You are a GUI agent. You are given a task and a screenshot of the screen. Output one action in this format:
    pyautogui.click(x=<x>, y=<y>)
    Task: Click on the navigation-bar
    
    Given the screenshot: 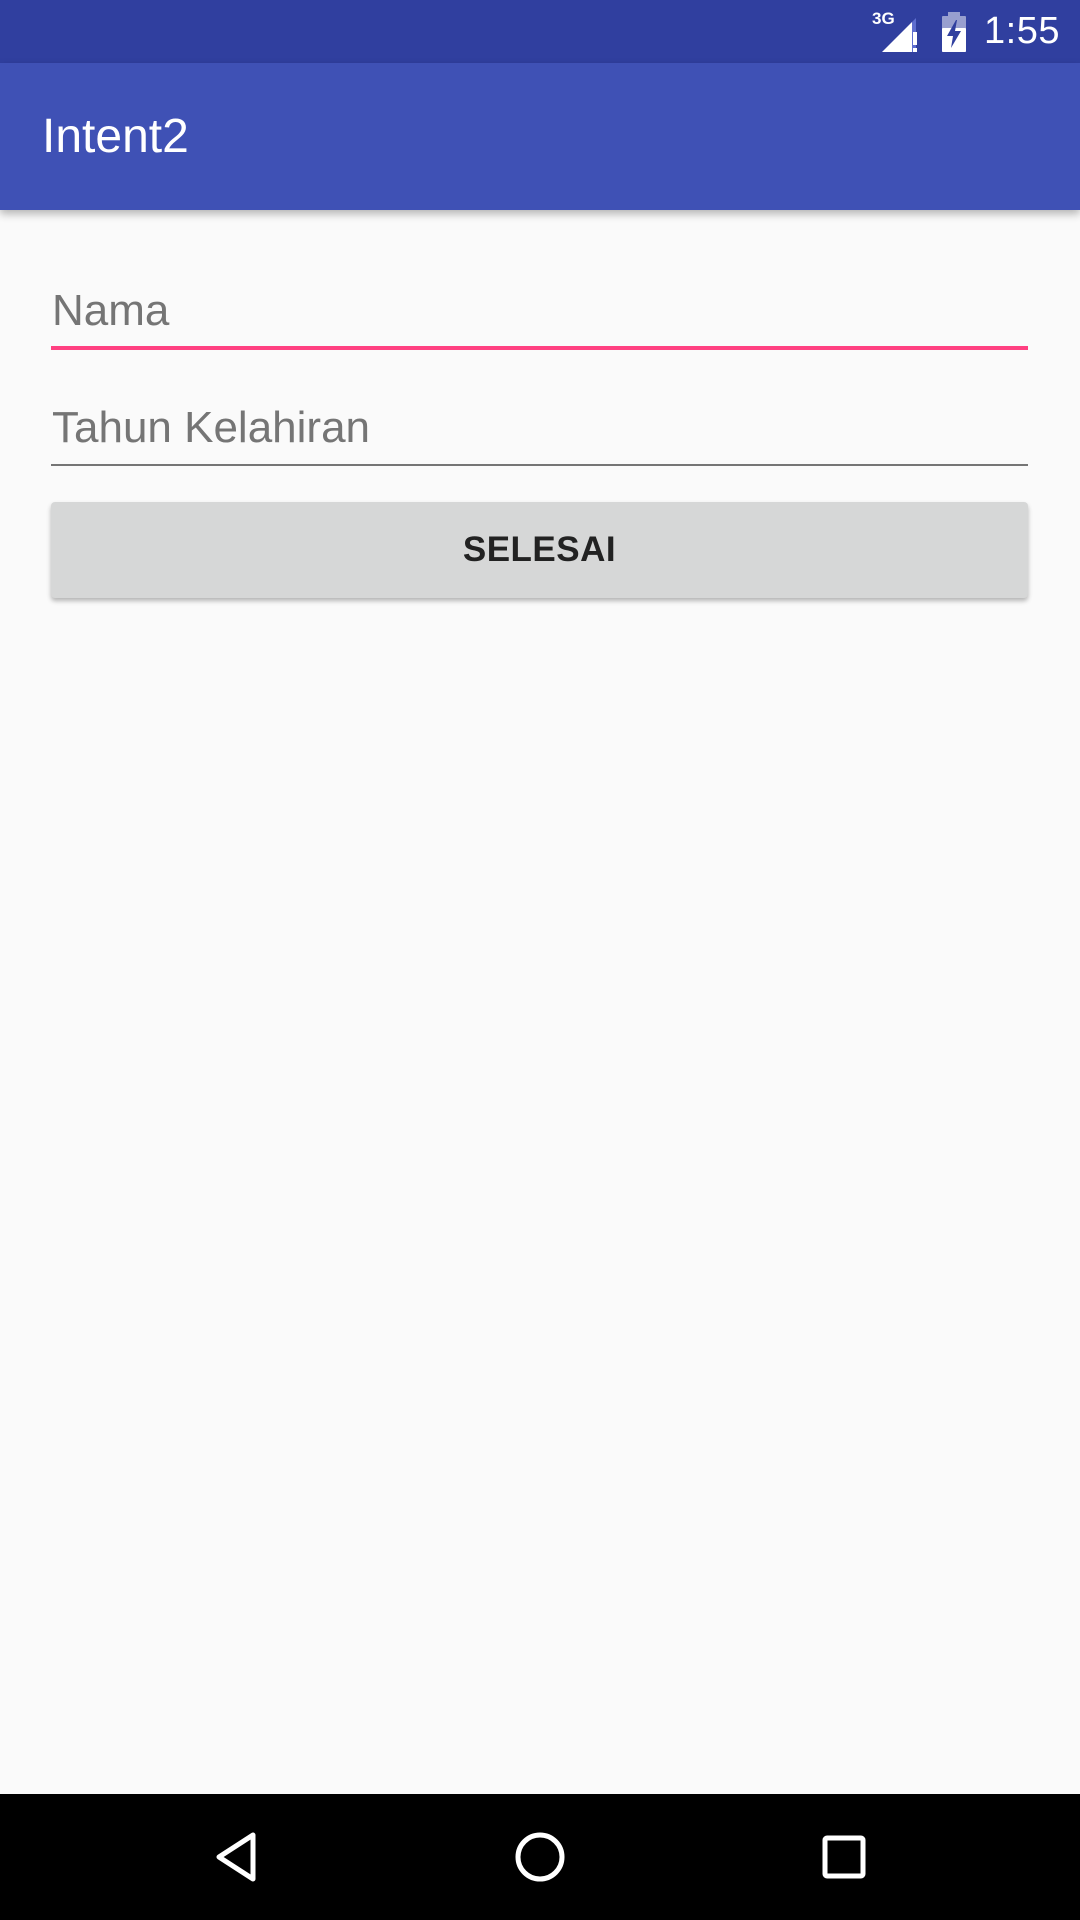 What is the action you would take?
    pyautogui.click(x=540, y=1857)
    